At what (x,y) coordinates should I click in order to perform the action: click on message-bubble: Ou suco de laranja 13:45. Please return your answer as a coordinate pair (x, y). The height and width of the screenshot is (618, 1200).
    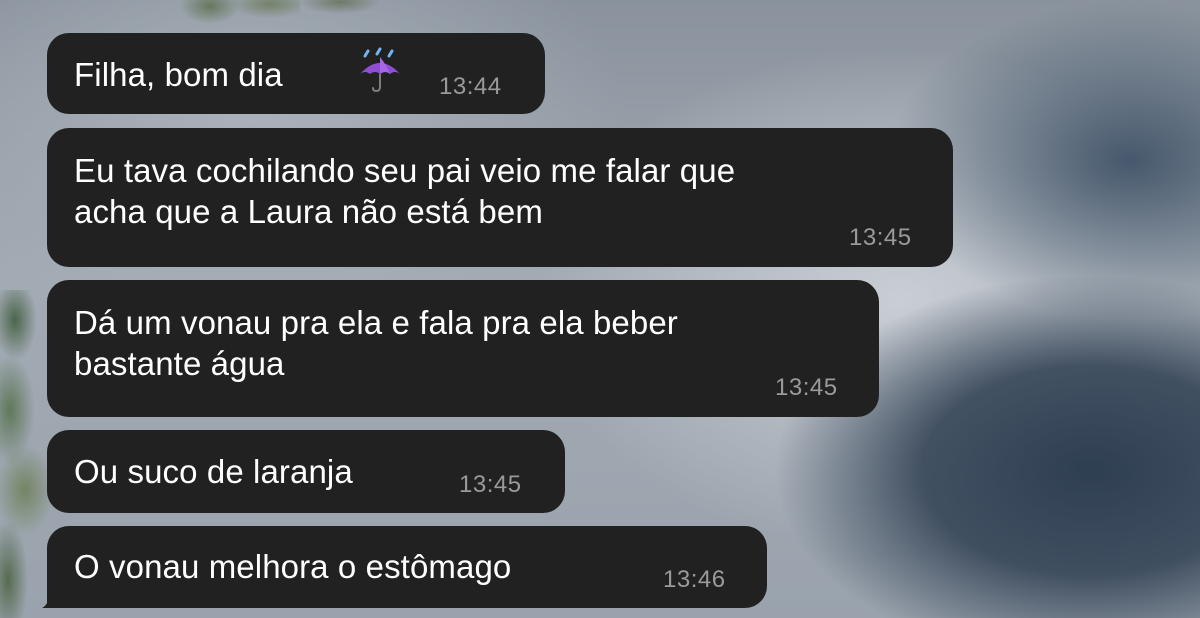
    Looking at the image, I should click on (306, 471).